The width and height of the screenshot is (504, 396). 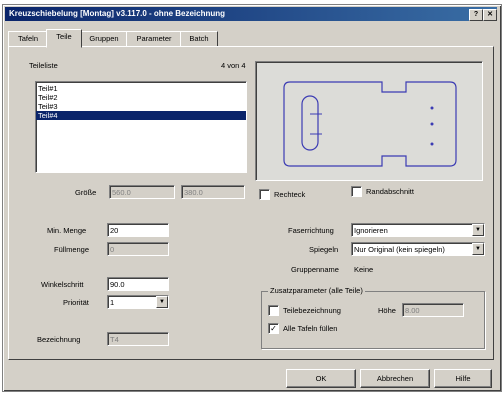 What do you see at coordinates (62, 284) in the screenshot?
I see `winkelschritt-label: Winkelschritt` at bounding box center [62, 284].